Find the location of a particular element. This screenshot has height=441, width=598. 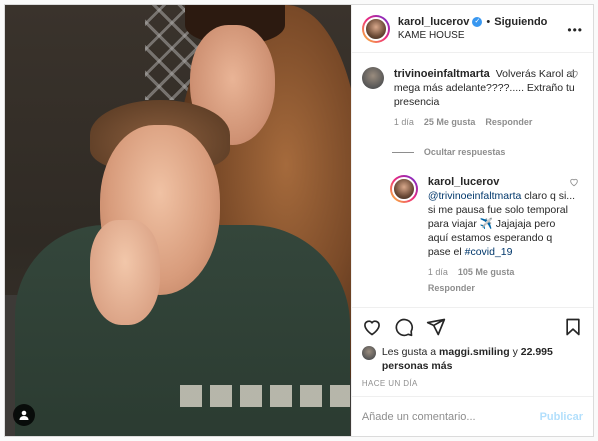

reply-reply-button: Responder is located at coordinates (451, 288).